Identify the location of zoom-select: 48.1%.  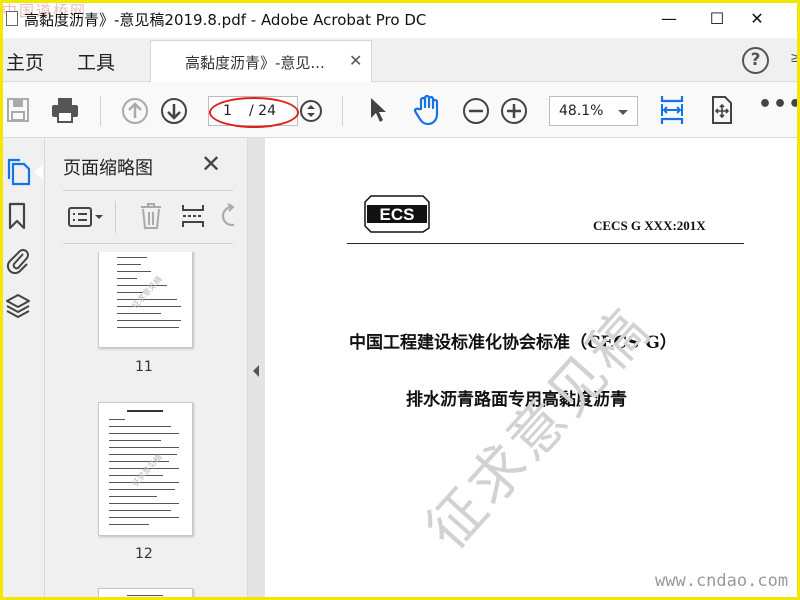
(593, 111).